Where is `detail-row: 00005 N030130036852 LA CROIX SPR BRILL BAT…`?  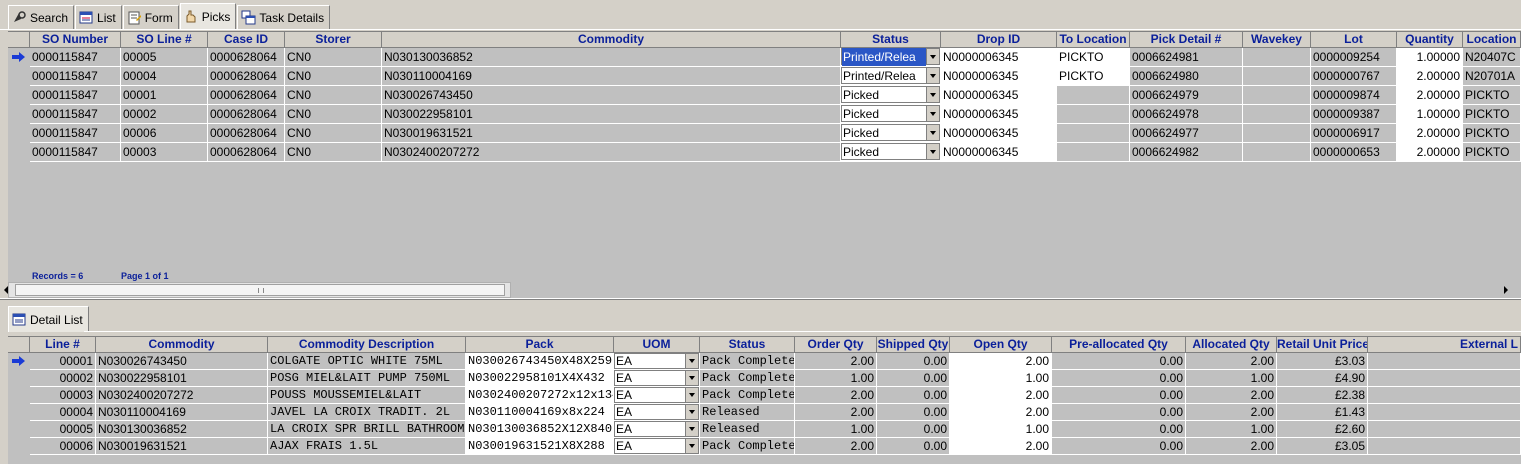
detail-row: 00005 N030130036852 LA CROIX SPR BRILL BAT… is located at coordinates (764, 429).